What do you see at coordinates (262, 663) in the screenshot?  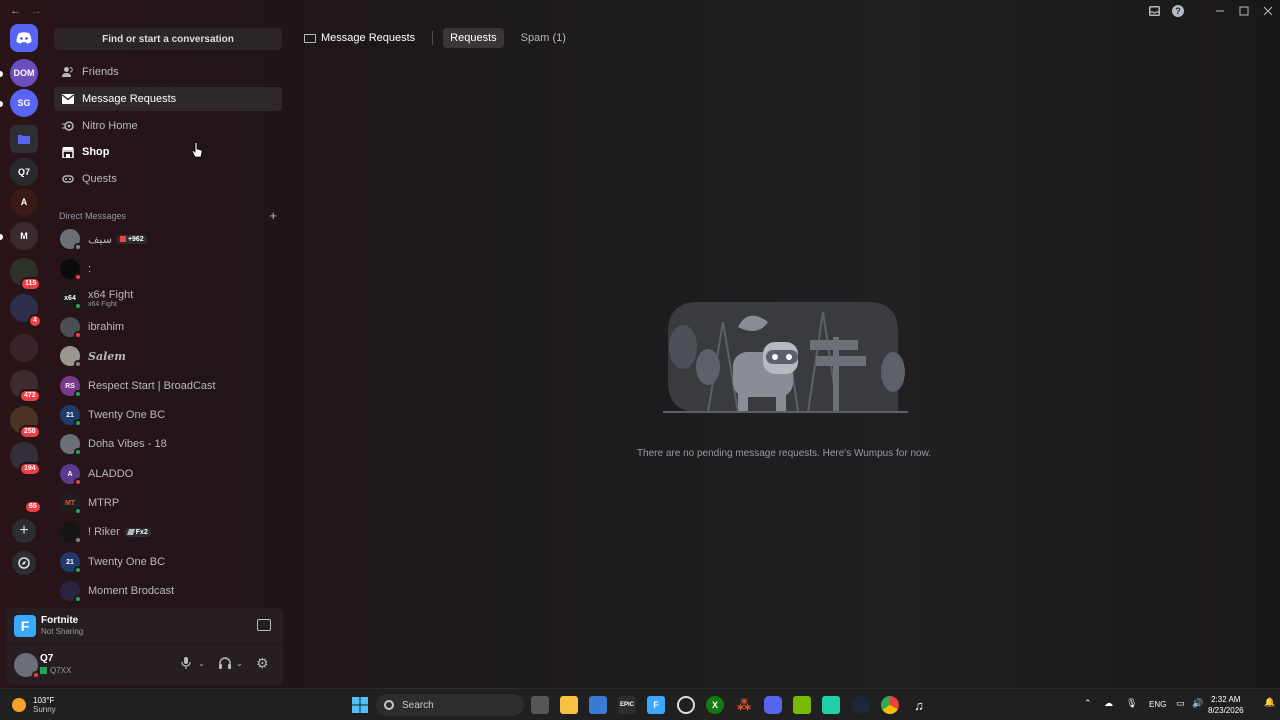 I see `gear-icon: ⚙` at bounding box center [262, 663].